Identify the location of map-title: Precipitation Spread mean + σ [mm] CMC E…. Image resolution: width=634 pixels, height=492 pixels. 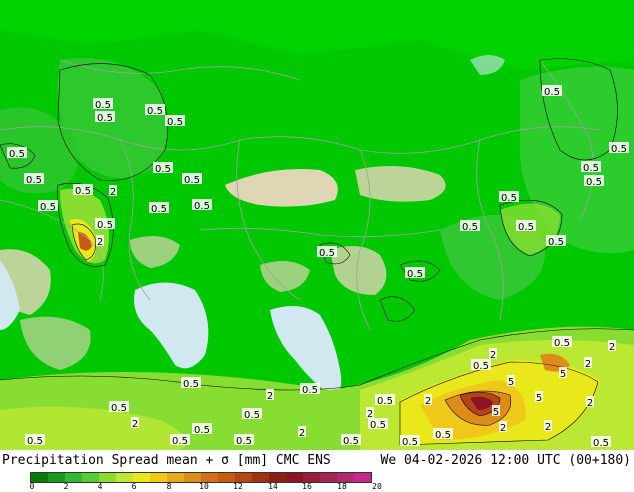
(166, 460).